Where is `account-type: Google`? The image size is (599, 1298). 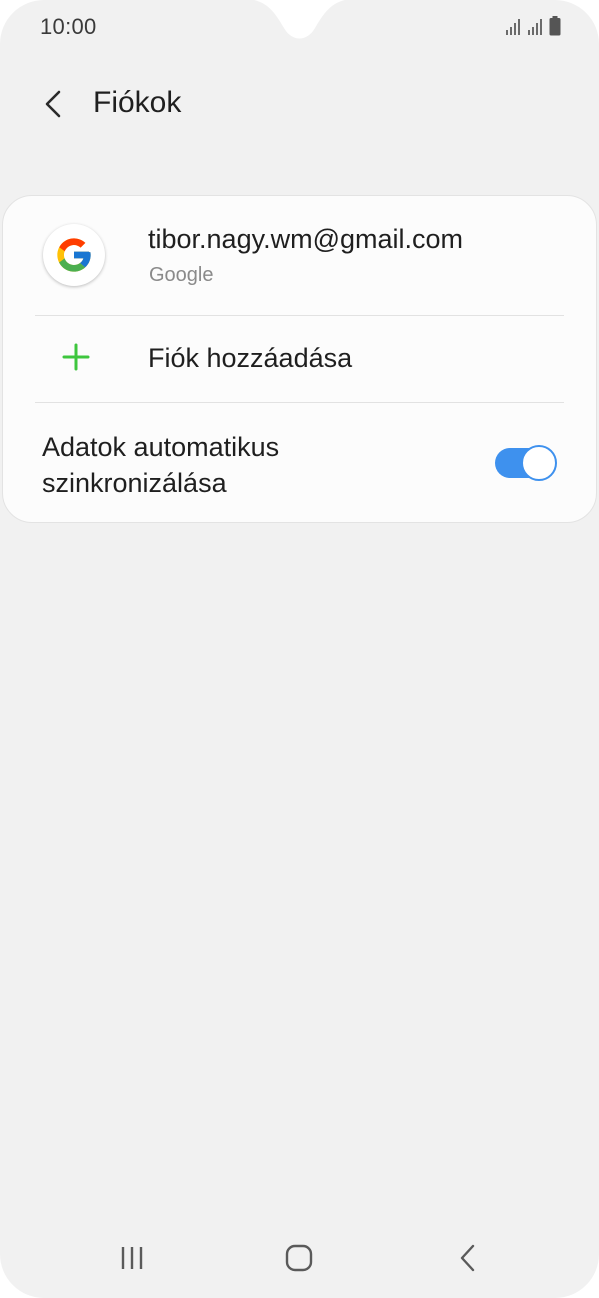 account-type: Google is located at coordinates (181, 275).